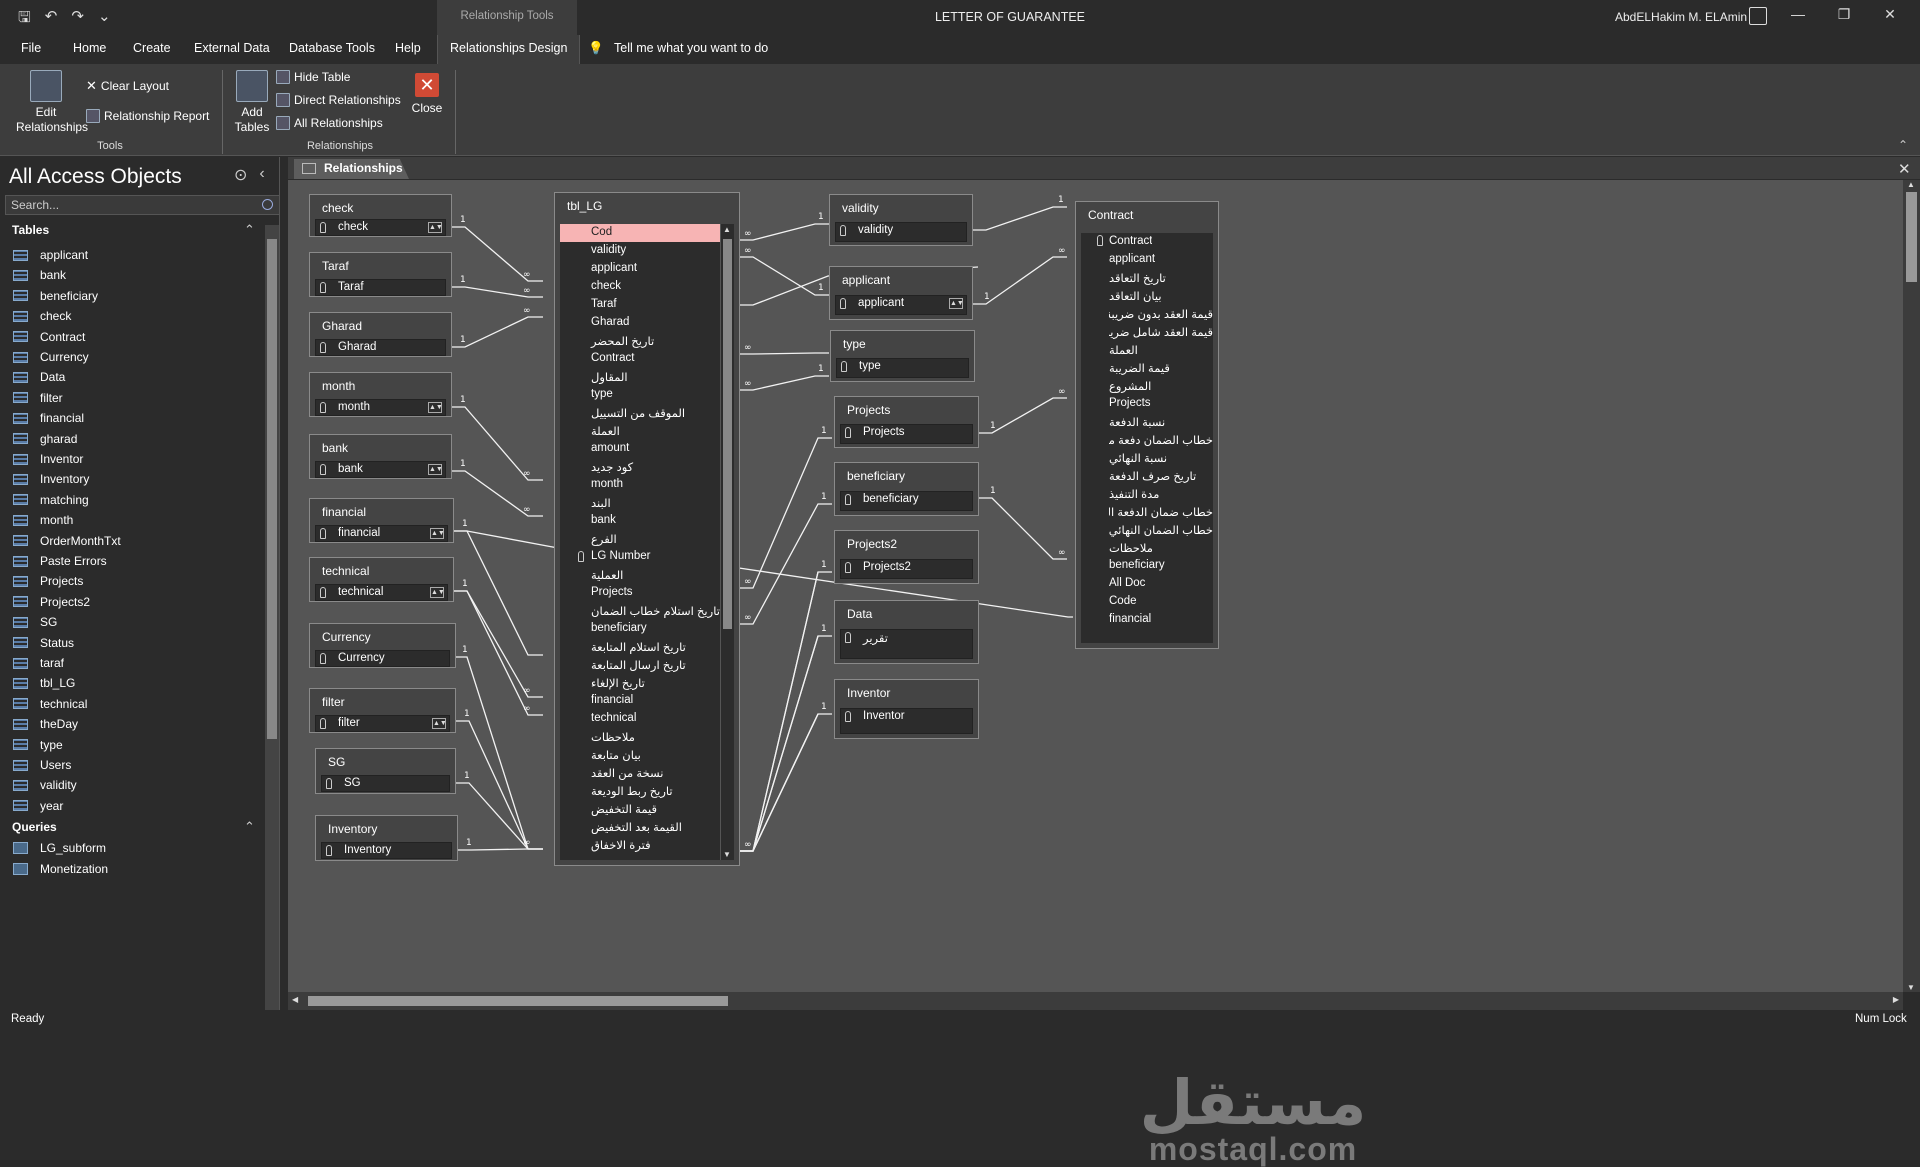  What do you see at coordinates (1844, 14) in the screenshot?
I see `restore-icon: ❐` at bounding box center [1844, 14].